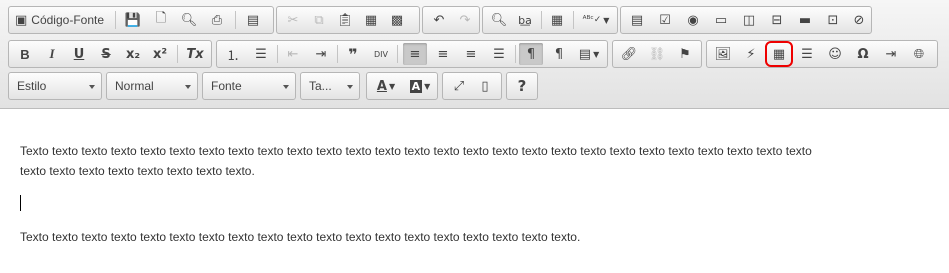 Image resolution: width=949 pixels, height=273 pixels. I want to click on link-icon: 🔗︎, so click(629, 54).